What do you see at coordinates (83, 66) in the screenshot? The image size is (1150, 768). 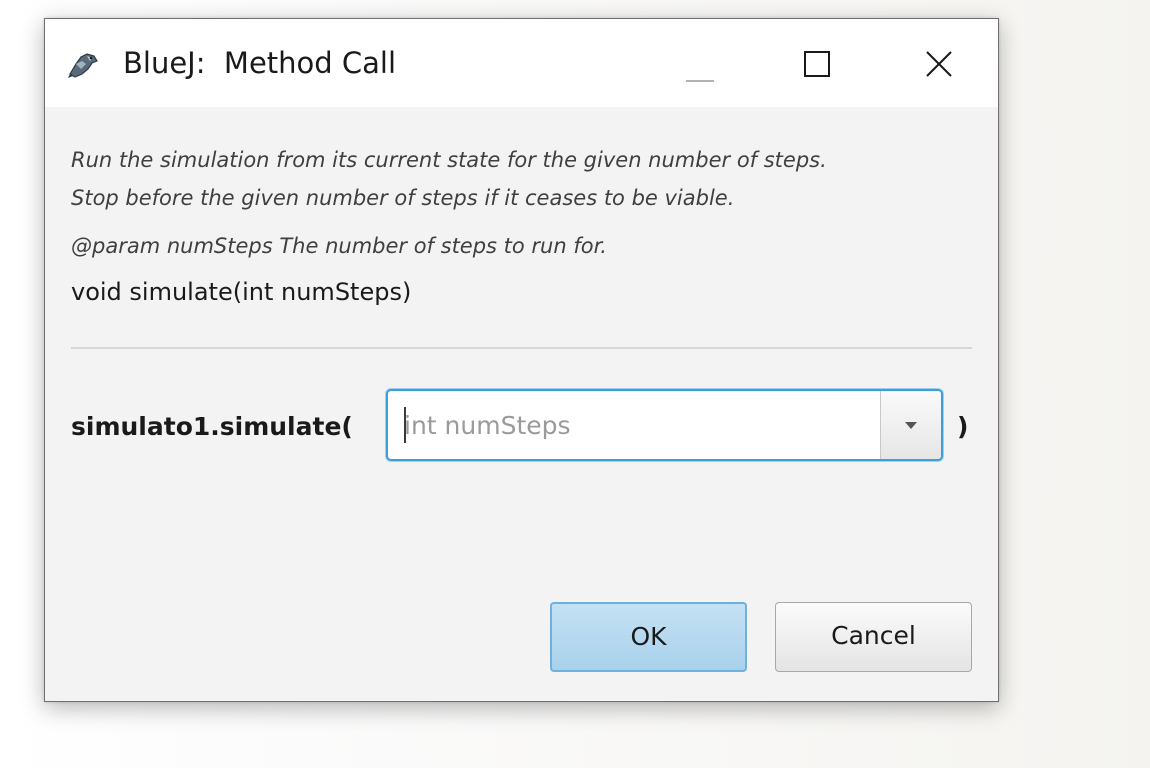 I see `bluej-bird-icon` at bounding box center [83, 66].